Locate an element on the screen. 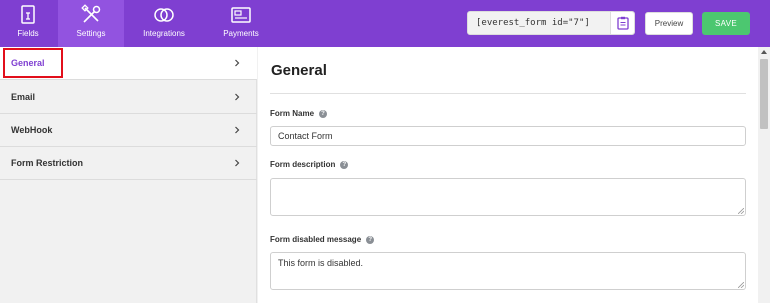  tab-label: Payments is located at coordinates (241, 33).